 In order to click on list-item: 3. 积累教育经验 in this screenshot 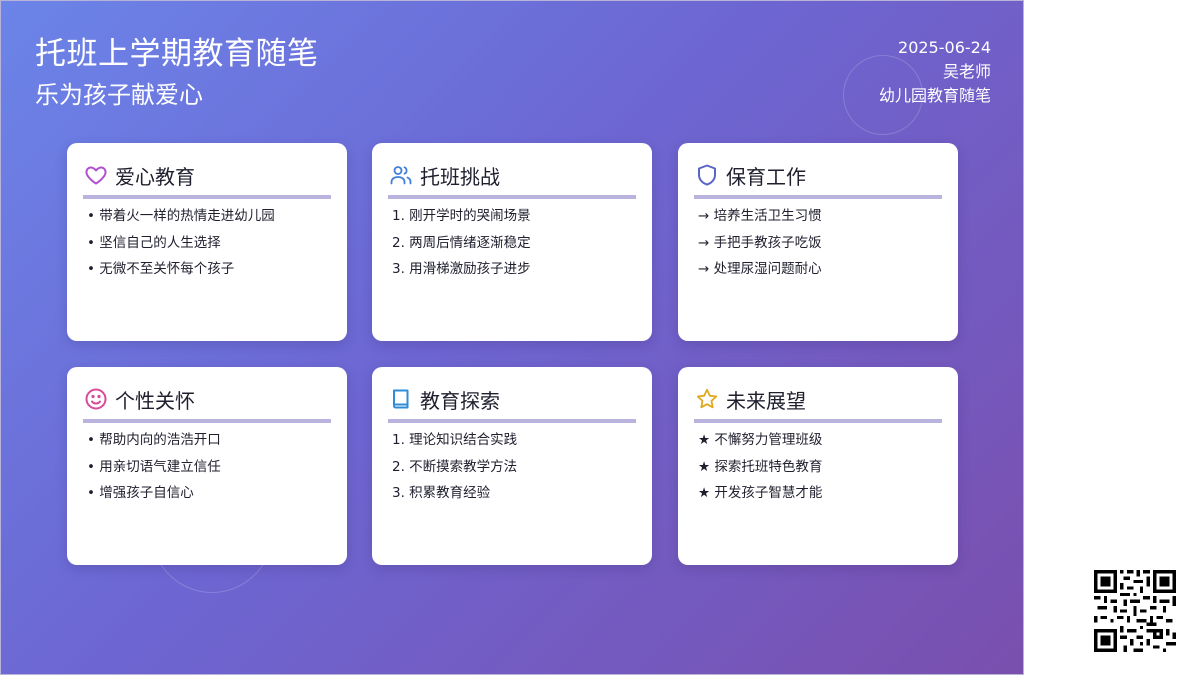, I will do `click(441, 493)`.